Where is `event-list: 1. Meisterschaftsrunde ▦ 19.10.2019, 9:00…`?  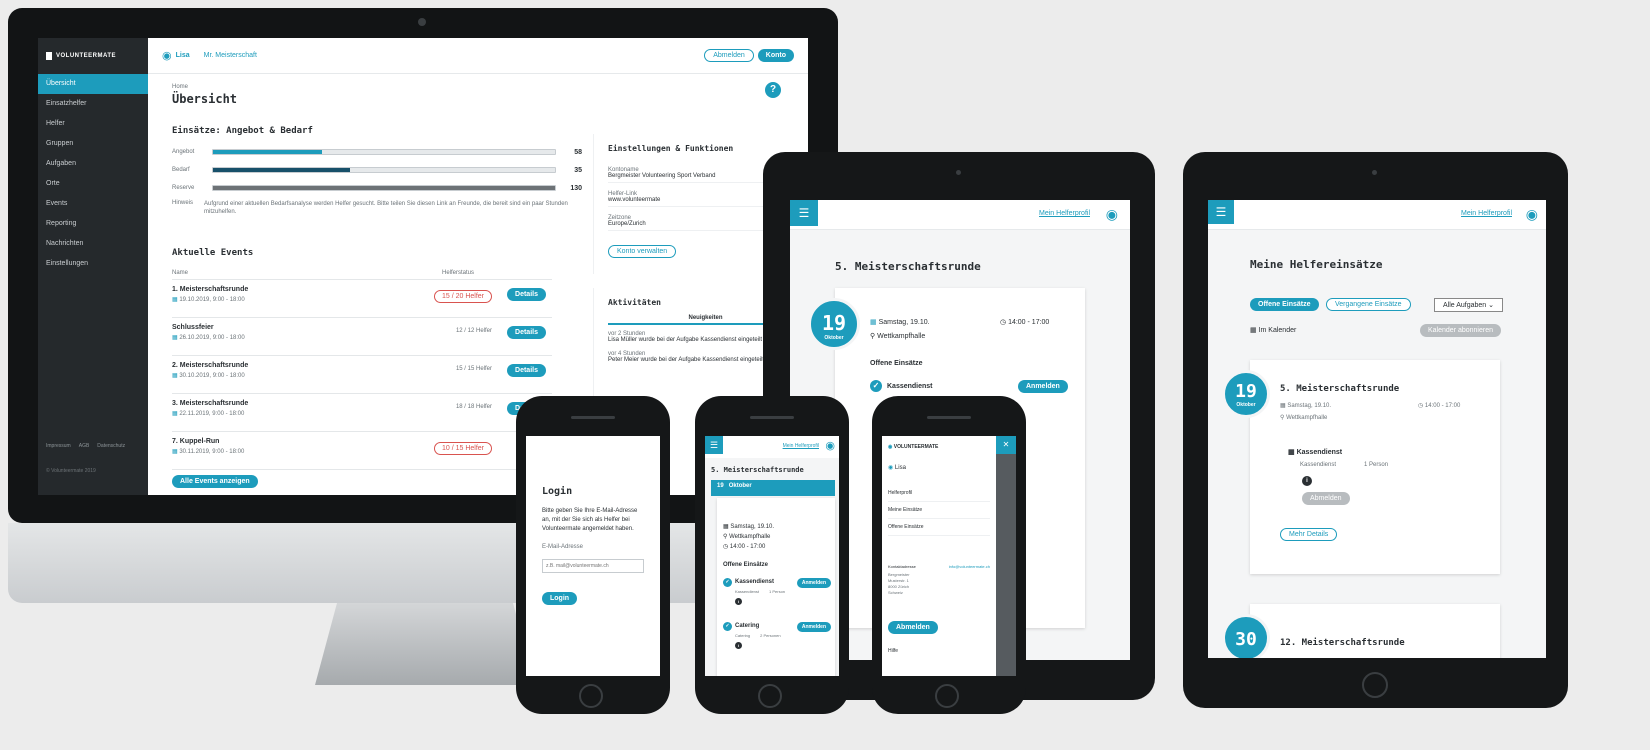 event-list: 1. Meisterschaftsrunde ▦ 19.10.2019, 9:00… is located at coordinates (362, 375).